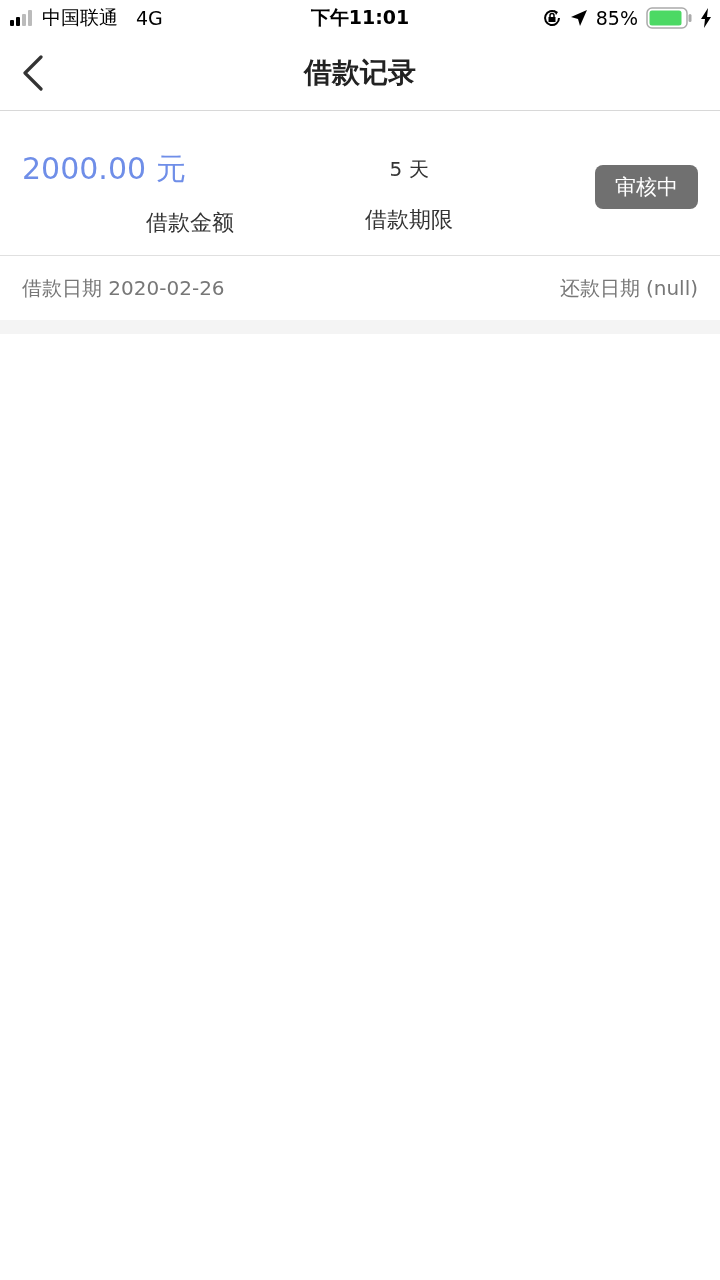 This screenshot has height=1280, width=720. I want to click on rotation-lock-icon, so click(551, 18).